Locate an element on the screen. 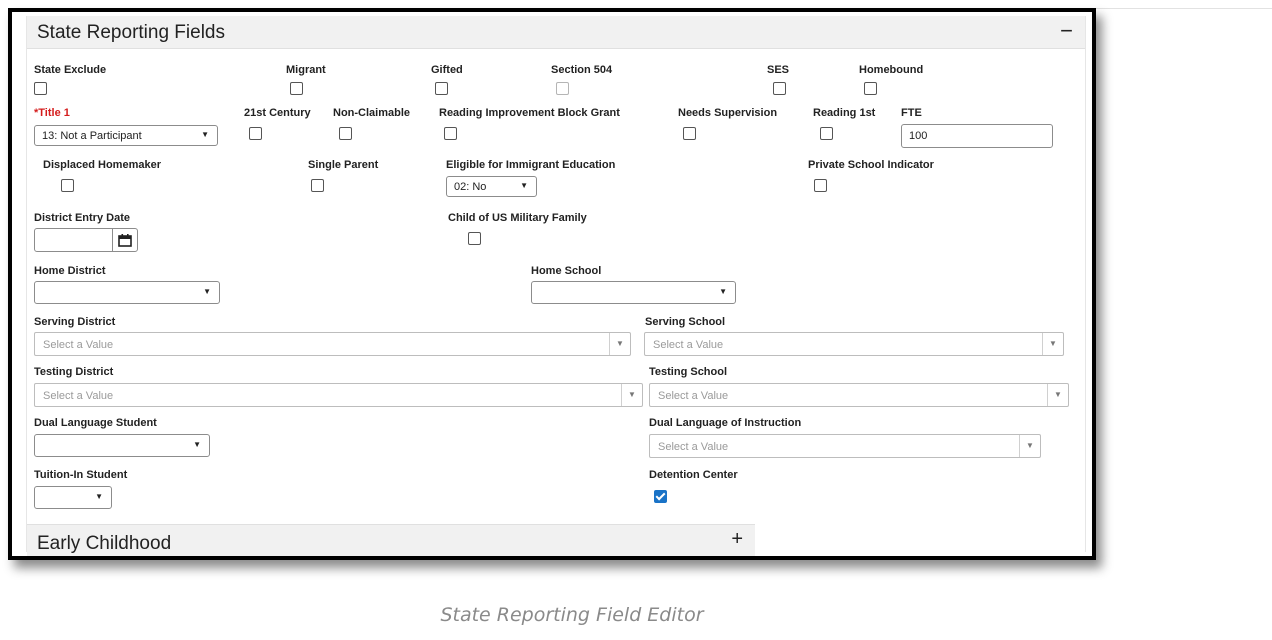 Image resolution: width=1272 pixels, height=640 pixels. figure-caption: State Reporting Field Editor is located at coordinates (572, 615).